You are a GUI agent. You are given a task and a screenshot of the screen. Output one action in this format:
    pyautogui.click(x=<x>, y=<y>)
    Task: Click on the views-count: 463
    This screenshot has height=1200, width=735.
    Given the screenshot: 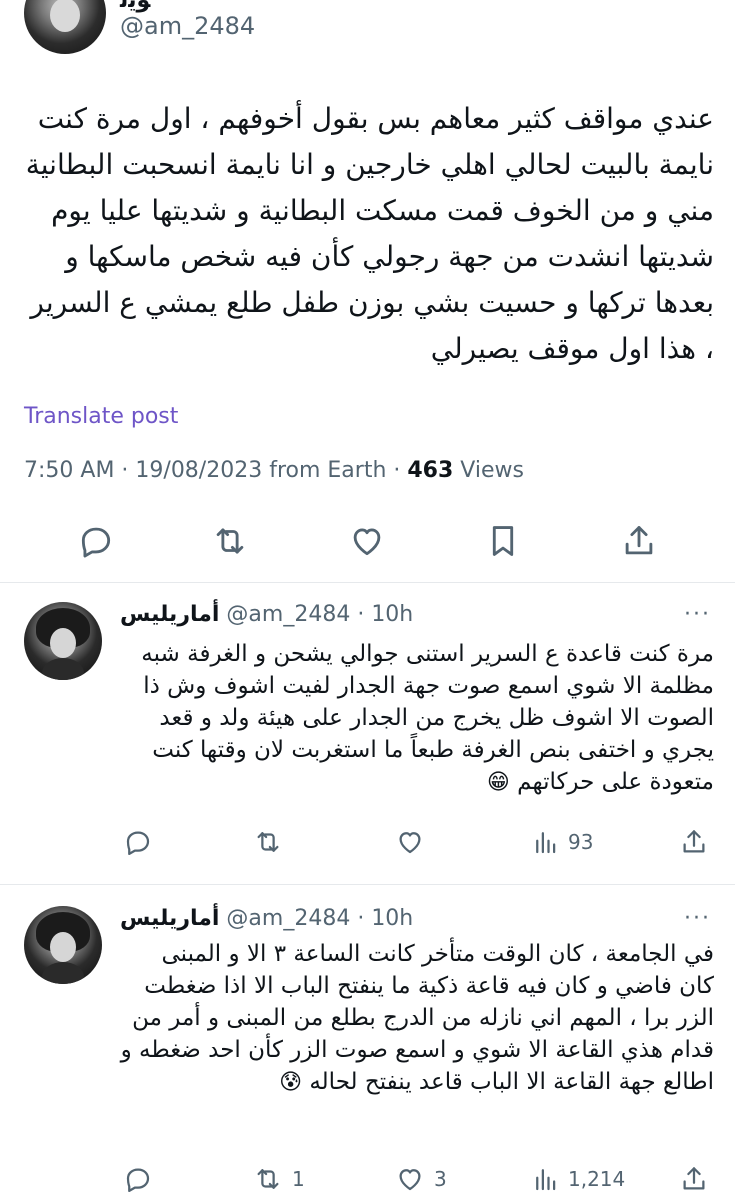 What is the action you would take?
    pyautogui.click(x=430, y=470)
    